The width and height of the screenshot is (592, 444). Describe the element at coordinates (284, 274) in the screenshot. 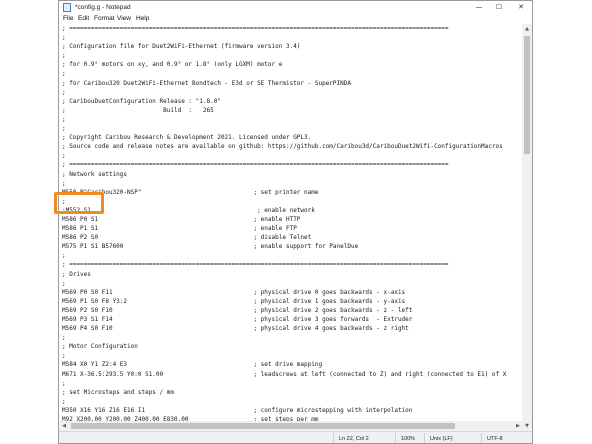

I see `text-line: ; Drives` at that location.